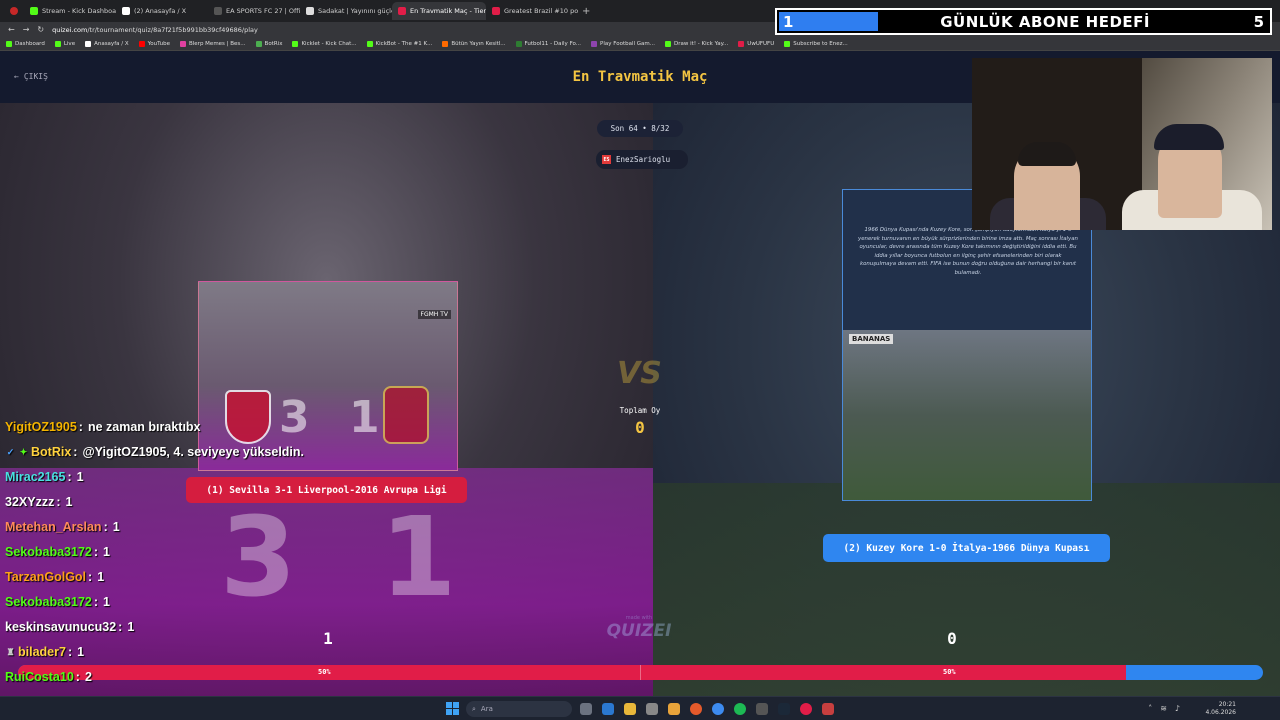 This screenshot has height=720, width=1280. What do you see at coordinates (1122, 144) in the screenshot?
I see `webcam-overlay` at bounding box center [1122, 144].